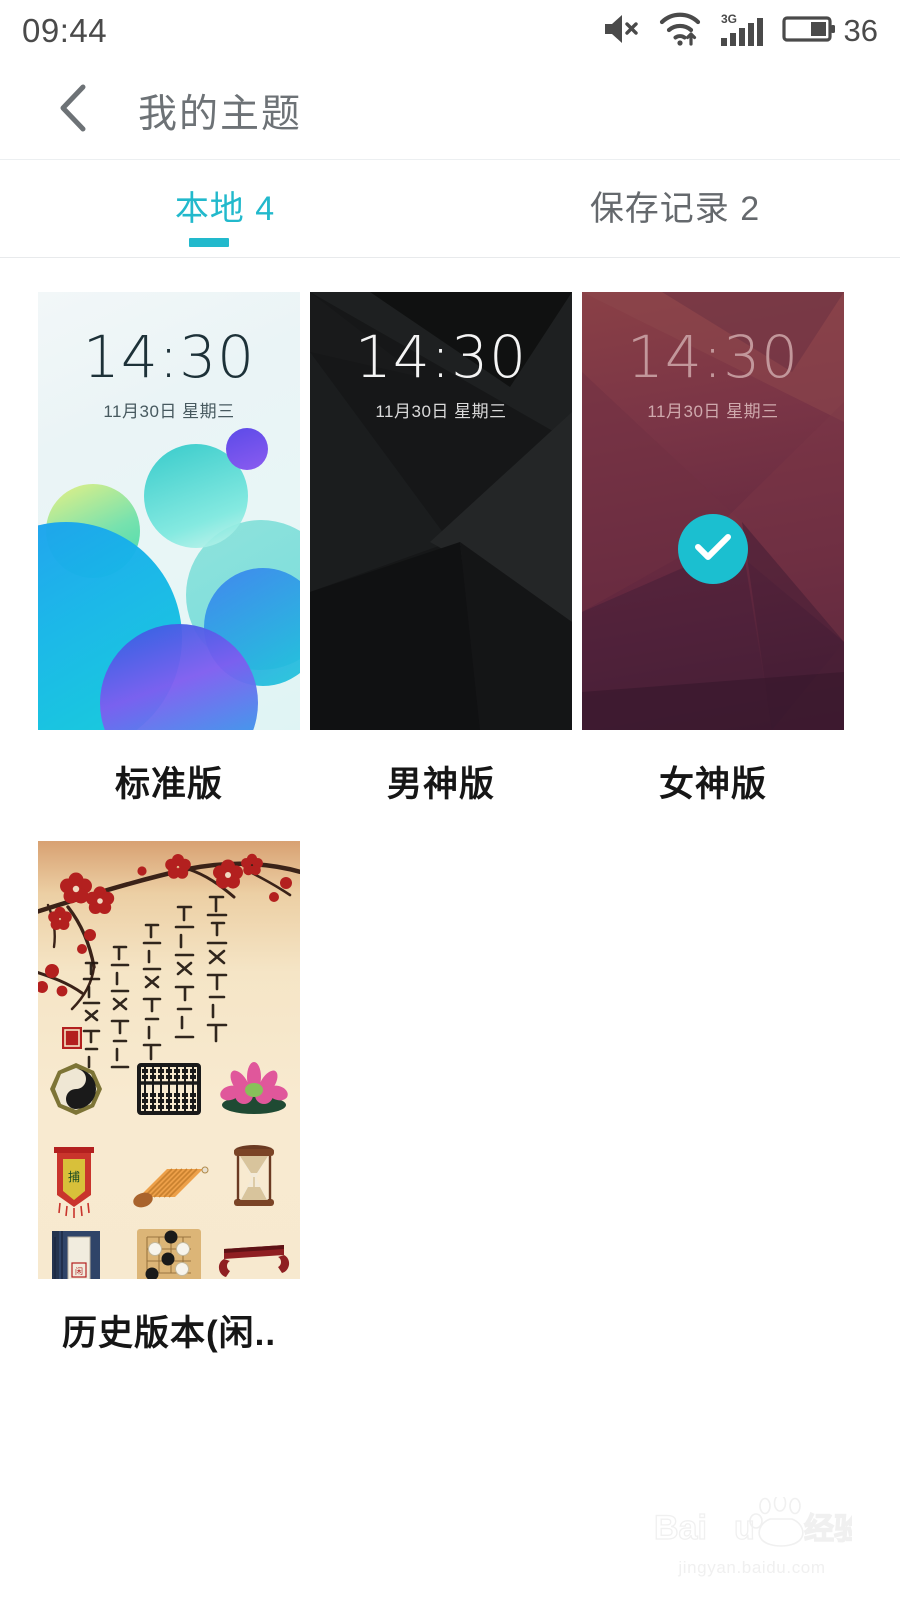  What do you see at coordinates (744, 1528) in the screenshot?
I see `svg-text: u` at bounding box center [744, 1528].